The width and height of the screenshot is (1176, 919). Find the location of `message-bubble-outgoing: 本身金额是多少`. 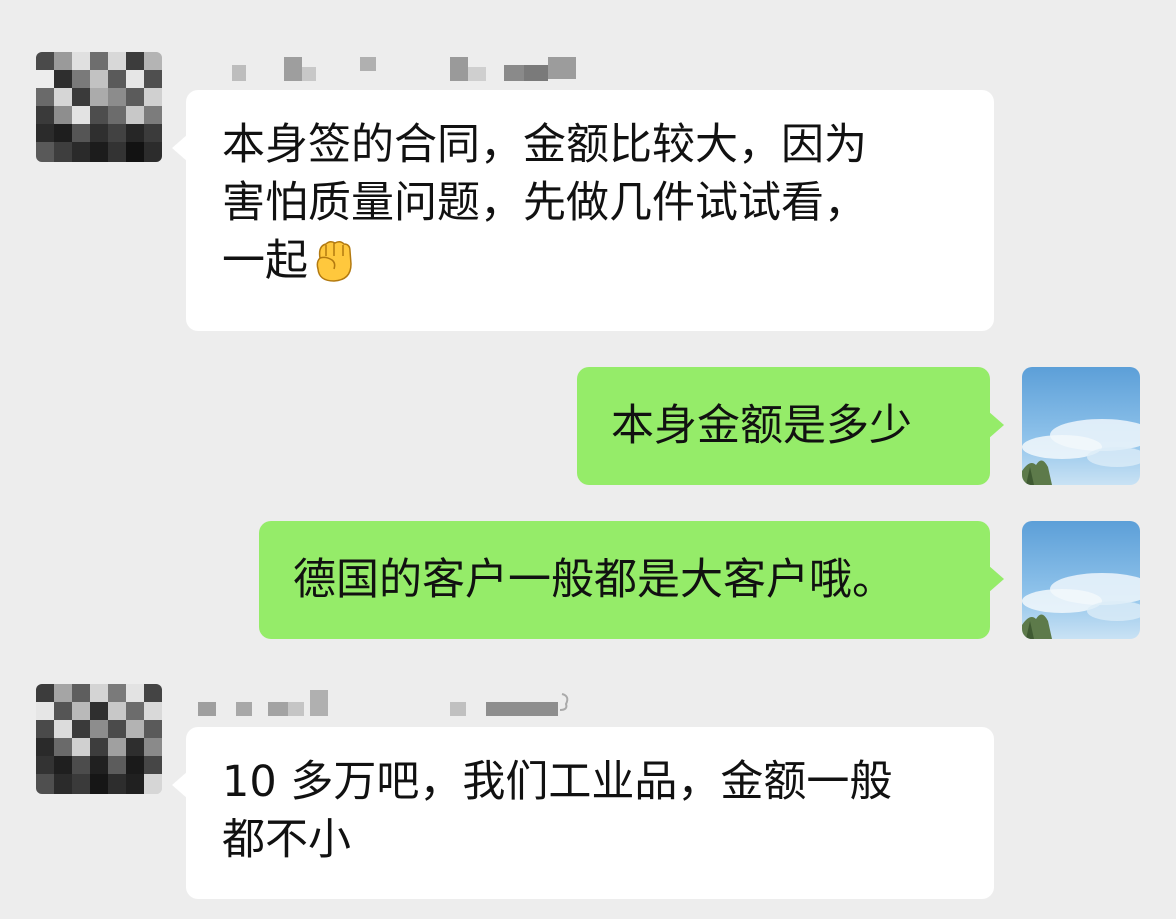

message-bubble-outgoing: 本身金额是多少 is located at coordinates (790, 426).